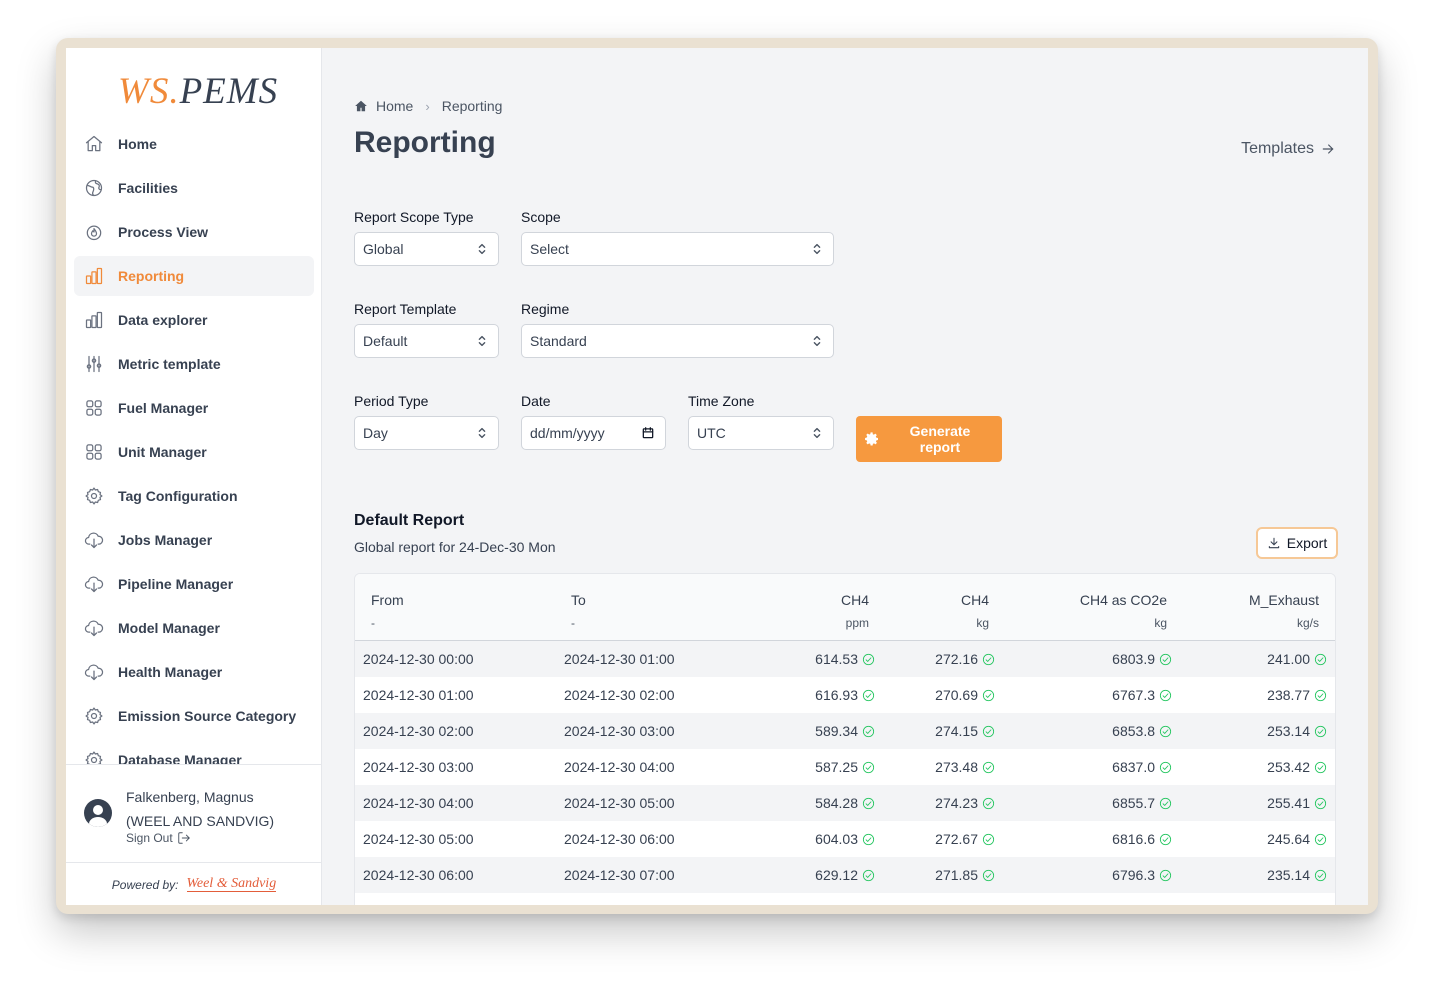  What do you see at coordinates (394, 106) in the screenshot?
I see `breadcrumb-home: Home` at bounding box center [394, 106].